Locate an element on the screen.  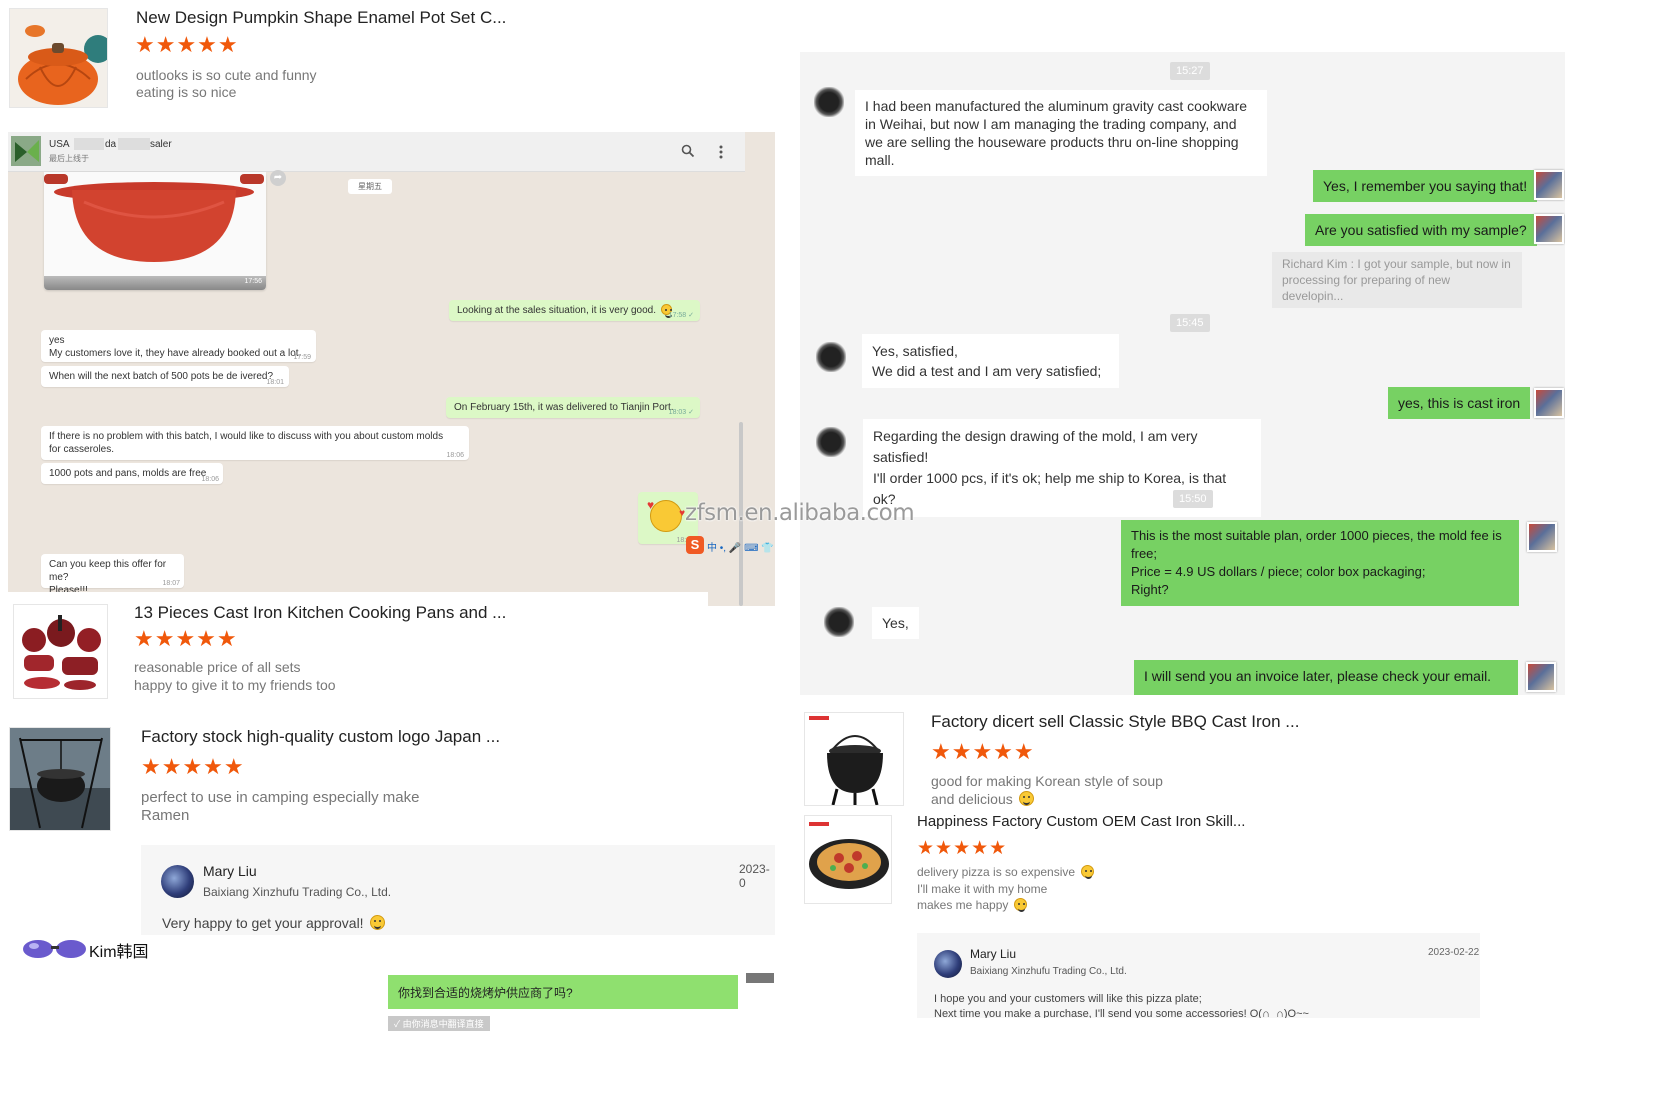
message-time: 18:01 is located at coordinates (275, 382).